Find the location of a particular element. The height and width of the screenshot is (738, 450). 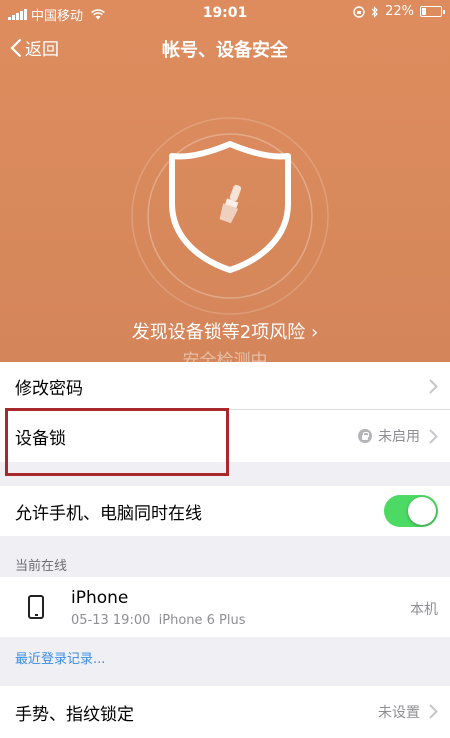

status-bar: 中国移动 19:01 22% is located at coordinates (225, 13).